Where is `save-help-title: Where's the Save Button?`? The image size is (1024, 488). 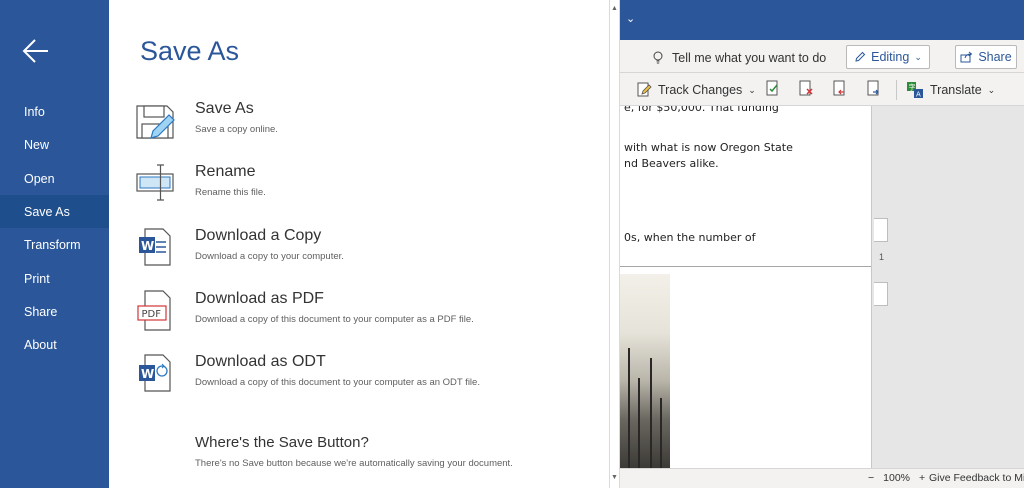 save-help-title: Where's the Save Button? is located at coordinates (282, 442).